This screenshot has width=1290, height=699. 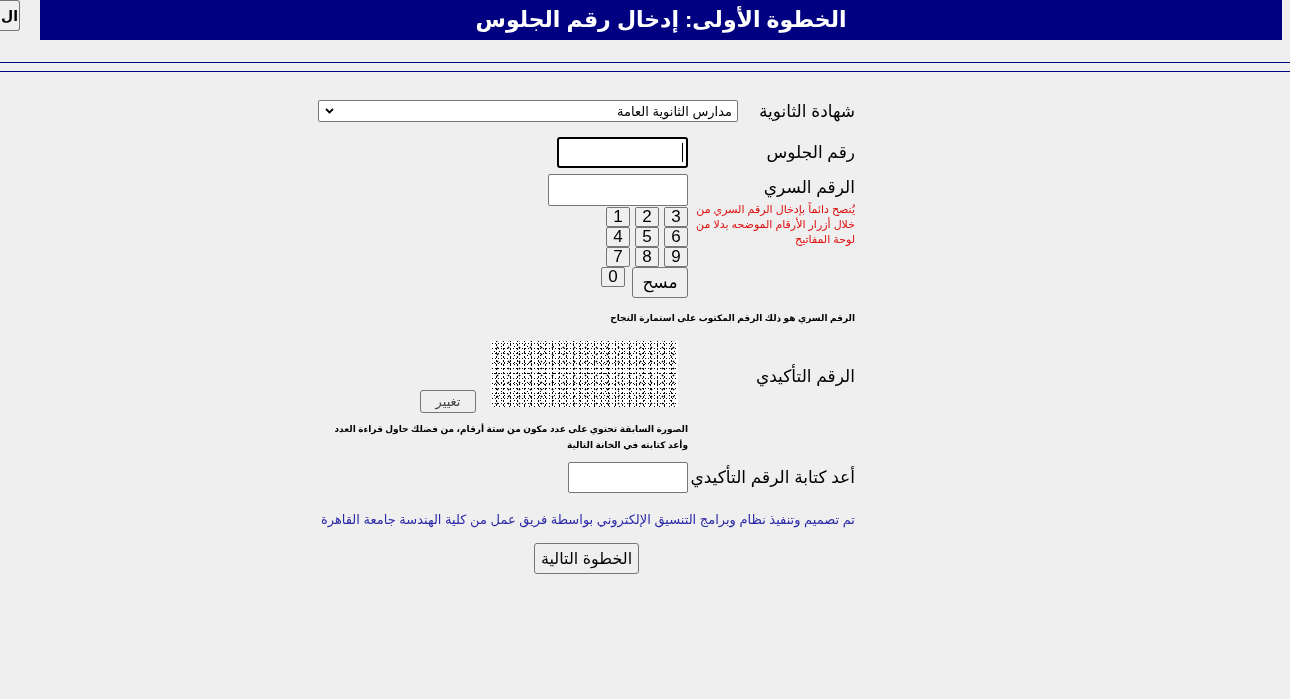 I want to click on text-cursor-icon, so click(x=682, y=152).